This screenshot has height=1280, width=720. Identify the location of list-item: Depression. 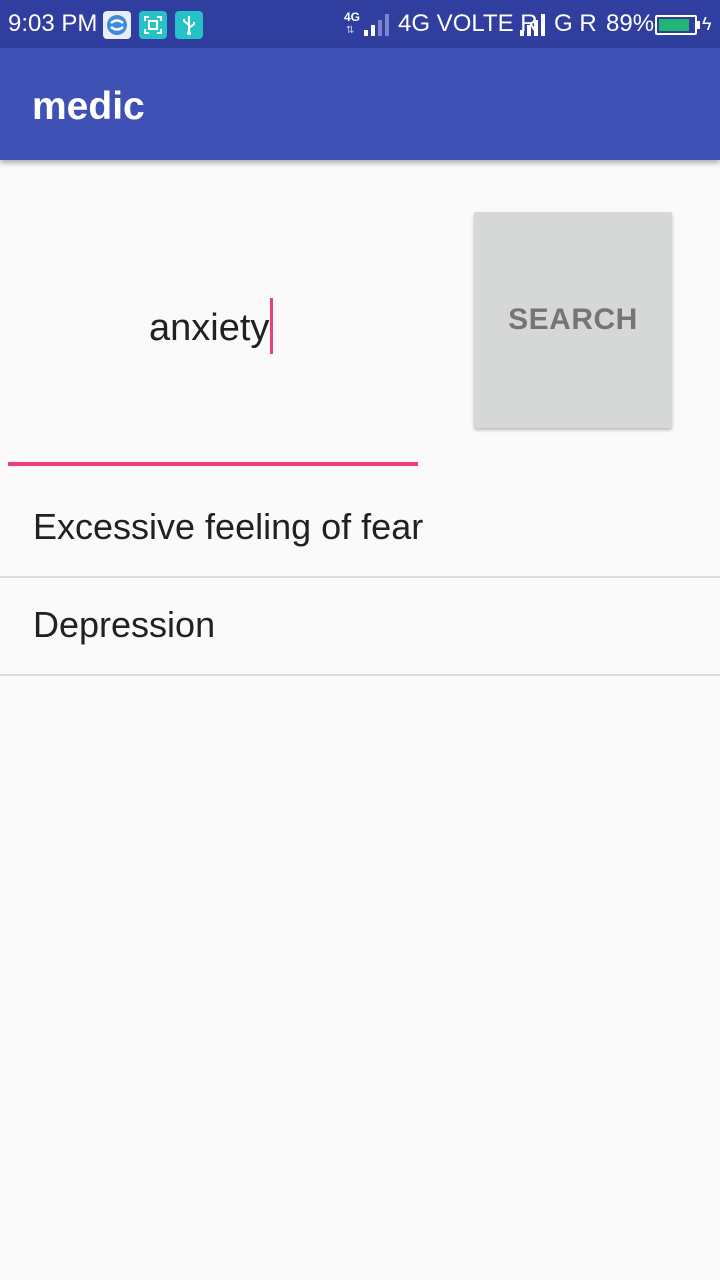
(360, 627).